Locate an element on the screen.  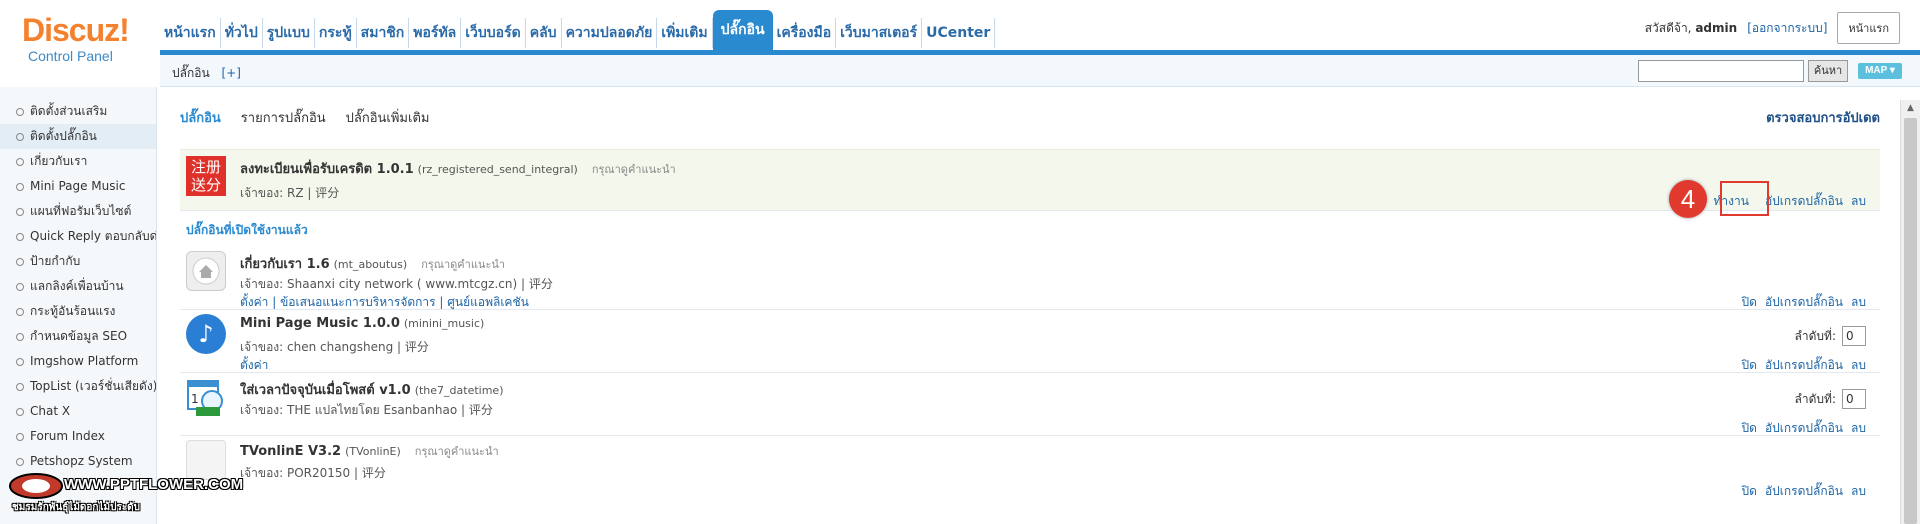
sidebar-item: แผนที่ฟอรัมเว็บไซต์ is located at coordinates (78, 211).